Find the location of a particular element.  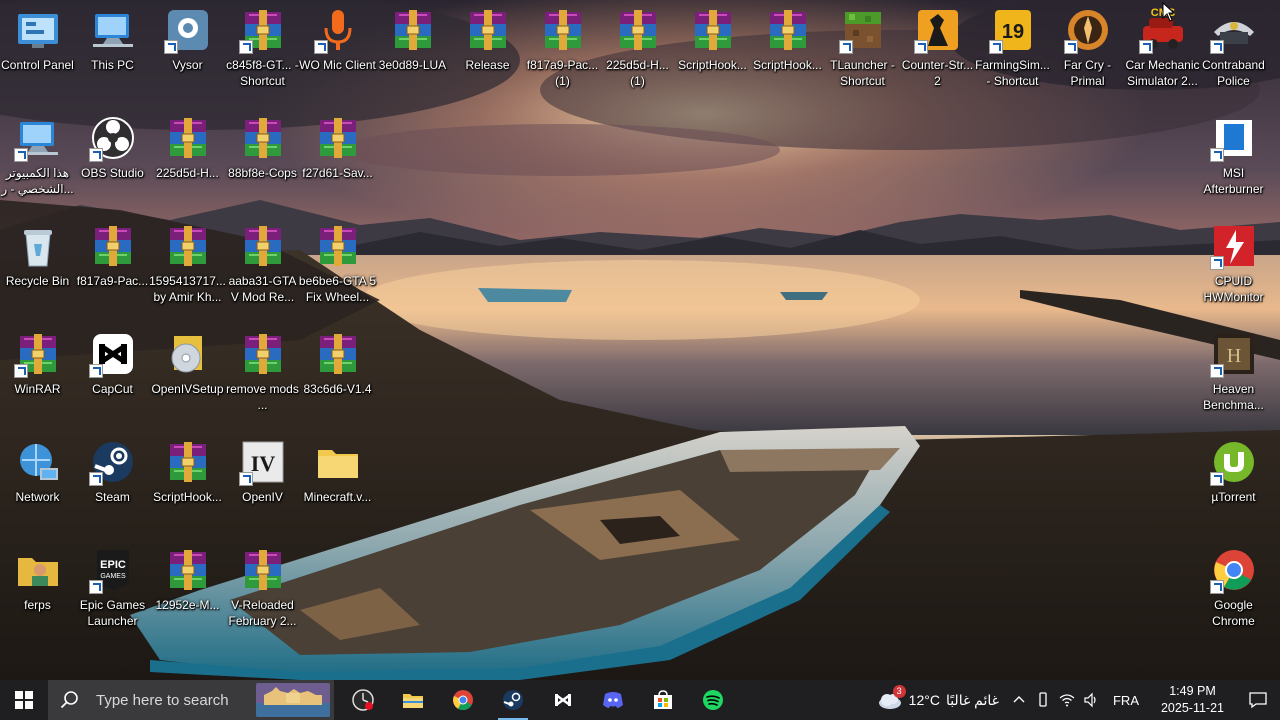

cloudy-weather-icon: 3 is located at coordinates (891, 698).